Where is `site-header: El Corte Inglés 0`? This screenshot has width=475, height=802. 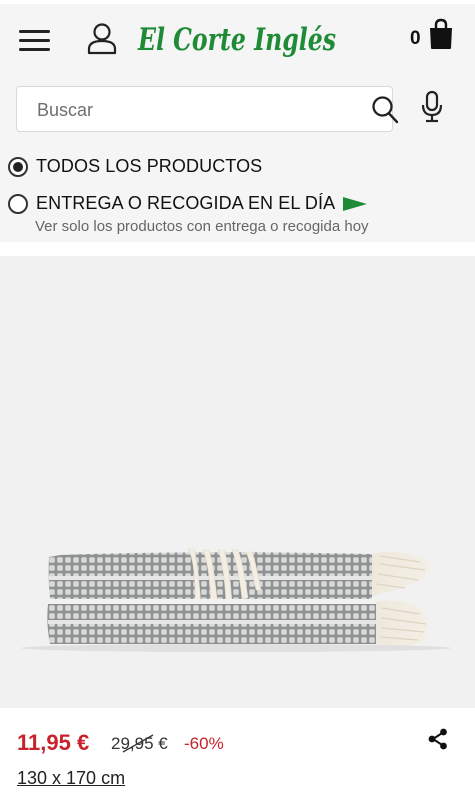 site-header: El Corte Inglés 0 is located at coordinates (237, 39).